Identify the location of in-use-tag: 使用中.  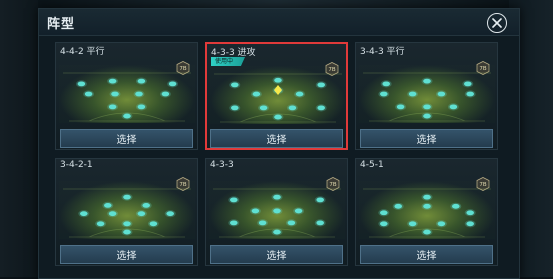
(228, 61).